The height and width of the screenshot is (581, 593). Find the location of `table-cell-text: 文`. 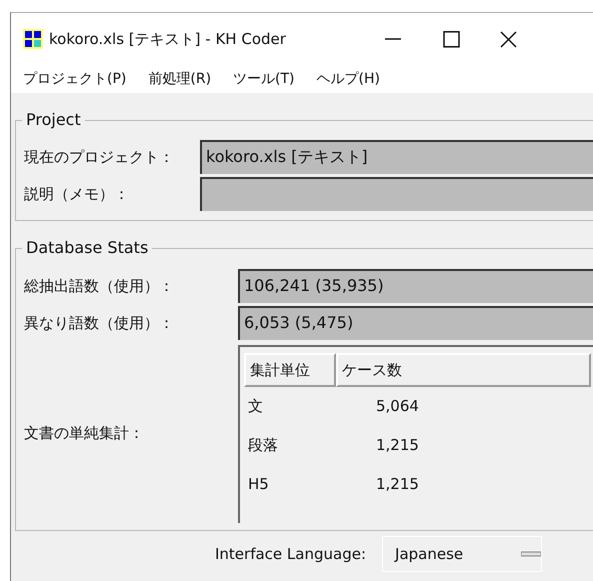

table-cell-text: 文 is located at coordinates (255, 407).